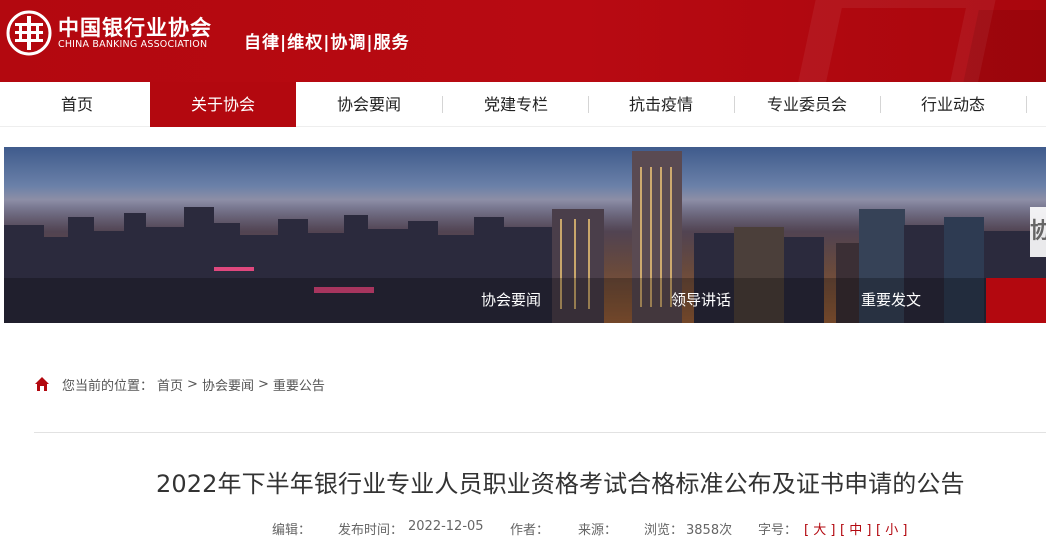  I want to click on association-logo-icon, so click(29, 33).